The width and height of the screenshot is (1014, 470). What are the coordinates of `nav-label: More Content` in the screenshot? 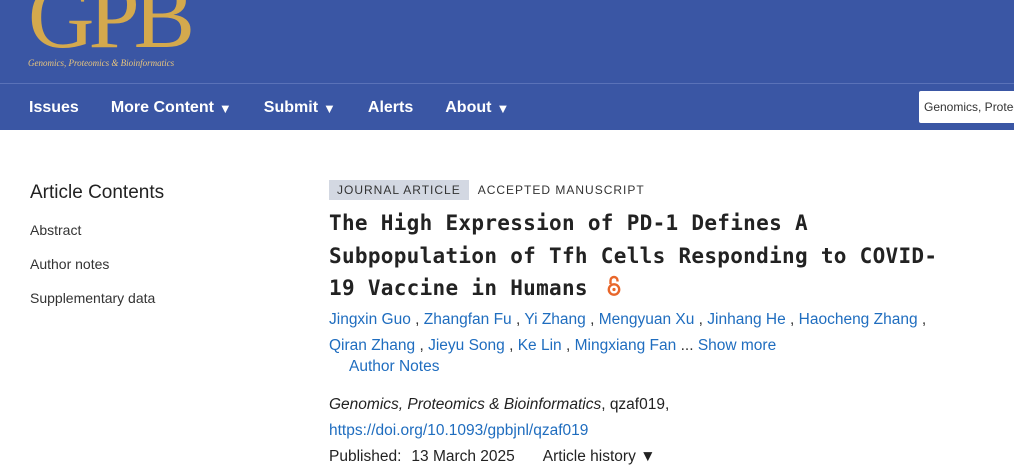 It's located at (162, 107).